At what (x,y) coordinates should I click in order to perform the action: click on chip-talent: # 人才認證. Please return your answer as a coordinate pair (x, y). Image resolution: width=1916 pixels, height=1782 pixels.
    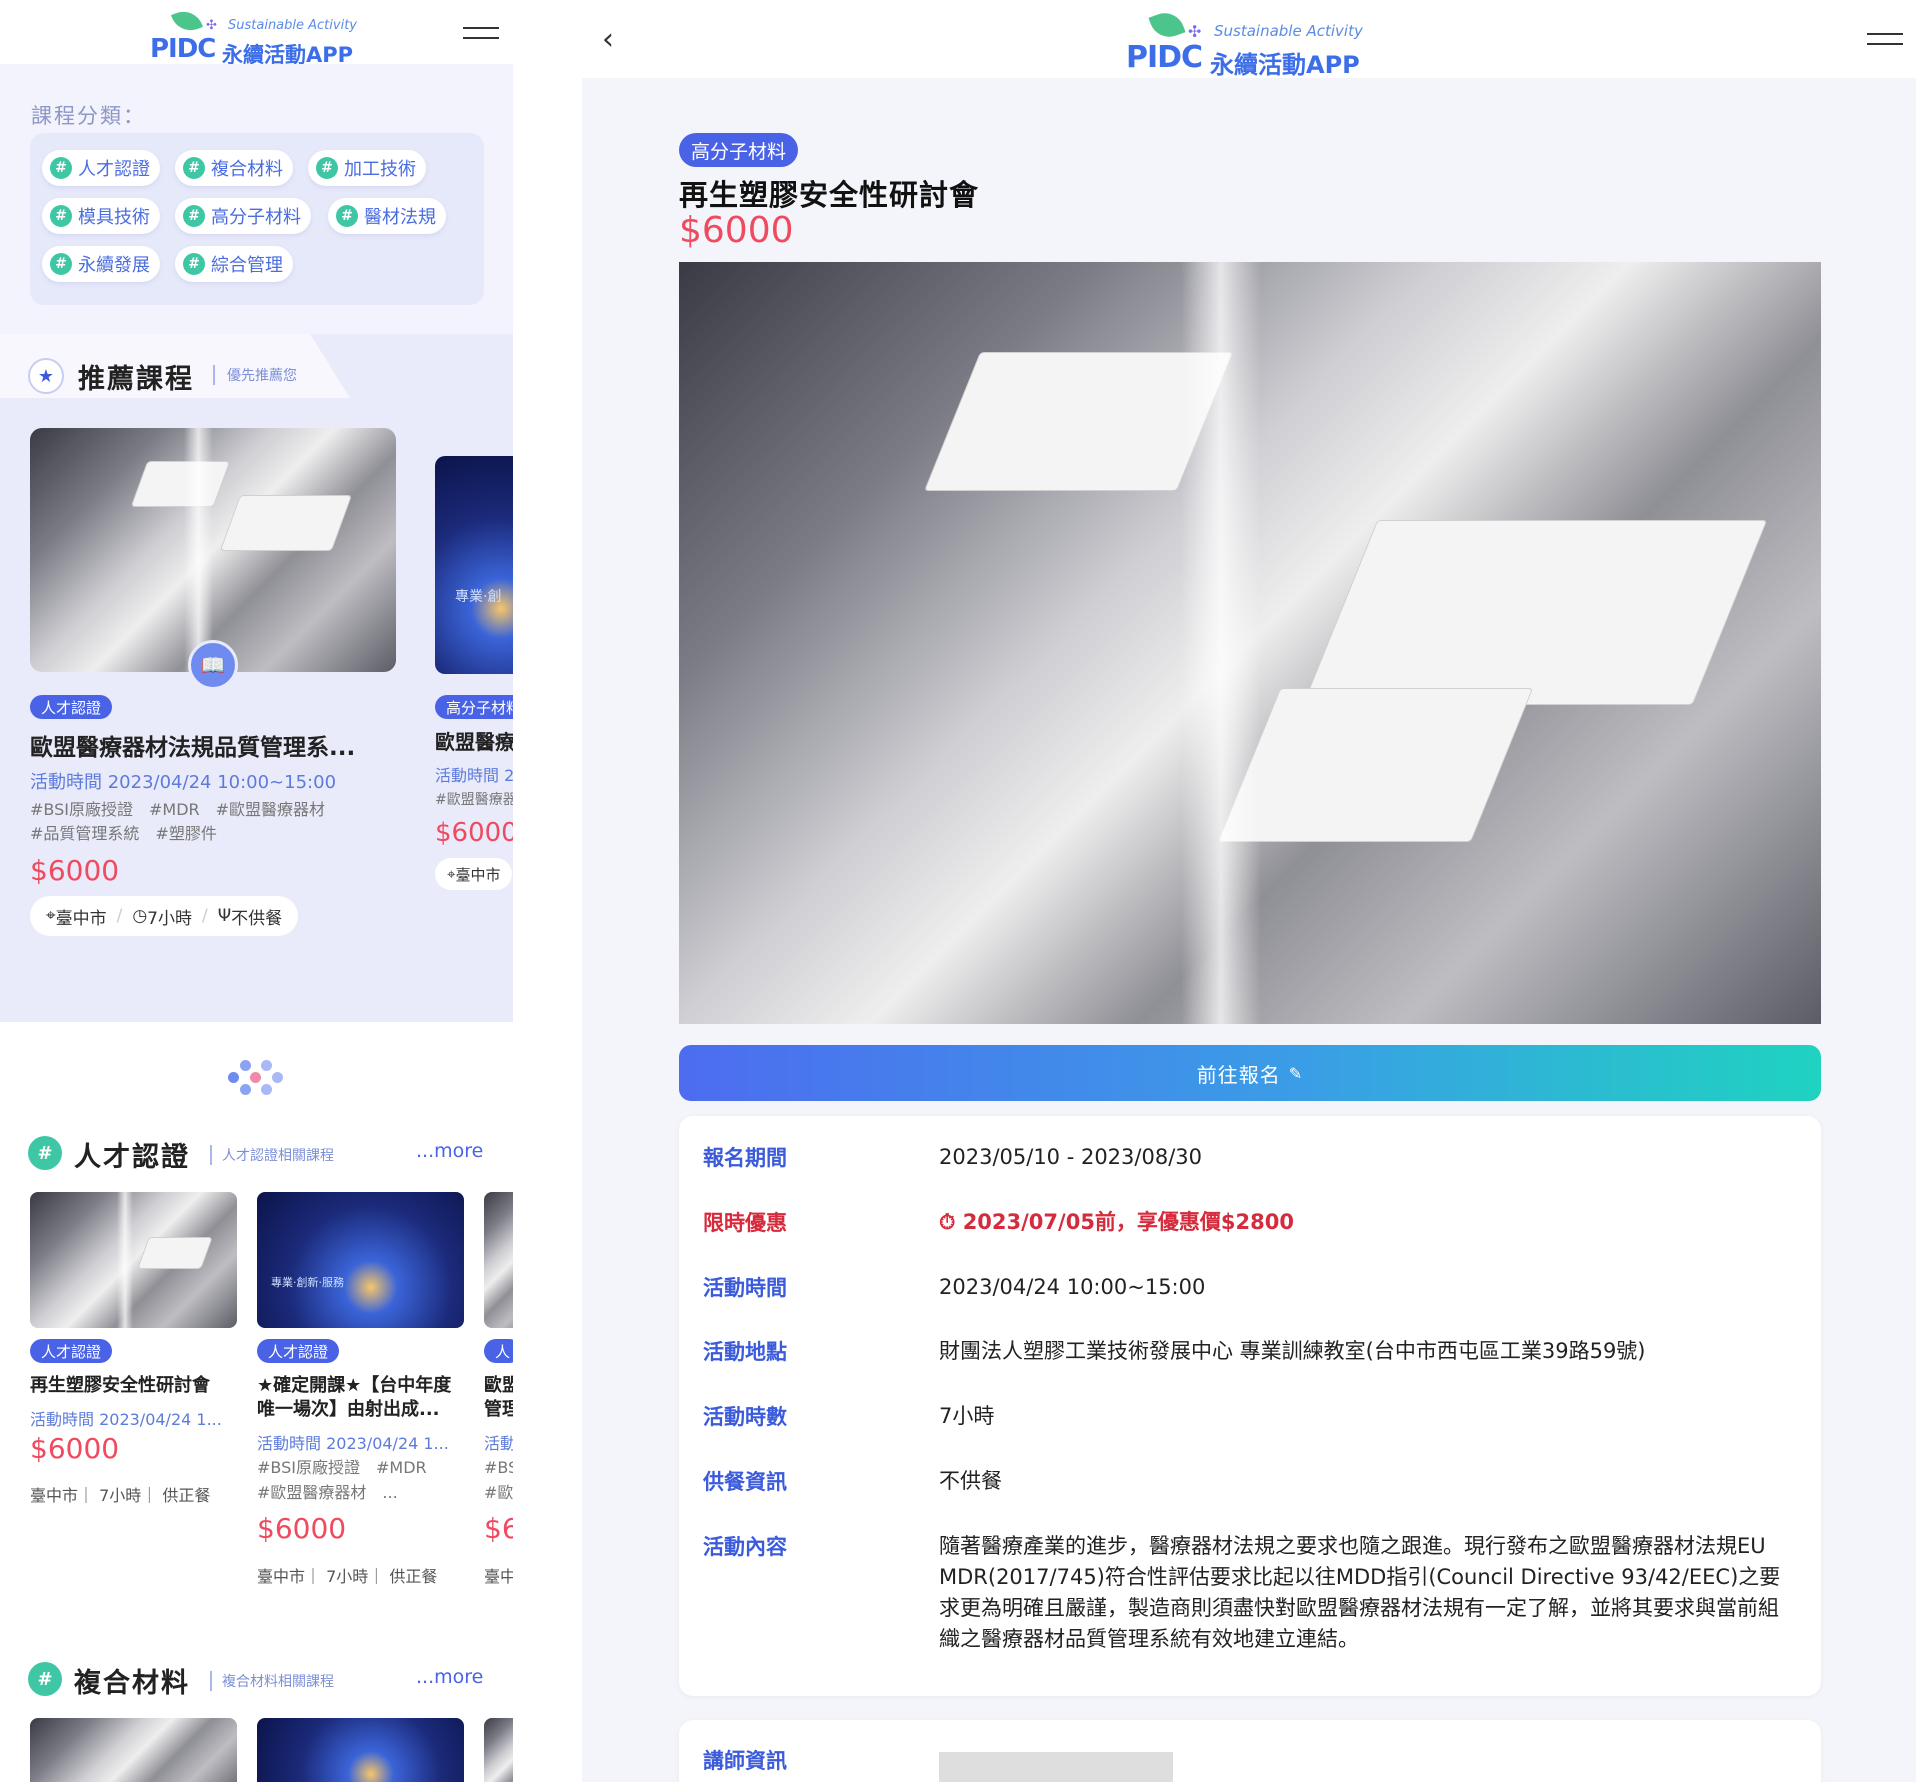
    Looking at the image, I should click on (101, 168).